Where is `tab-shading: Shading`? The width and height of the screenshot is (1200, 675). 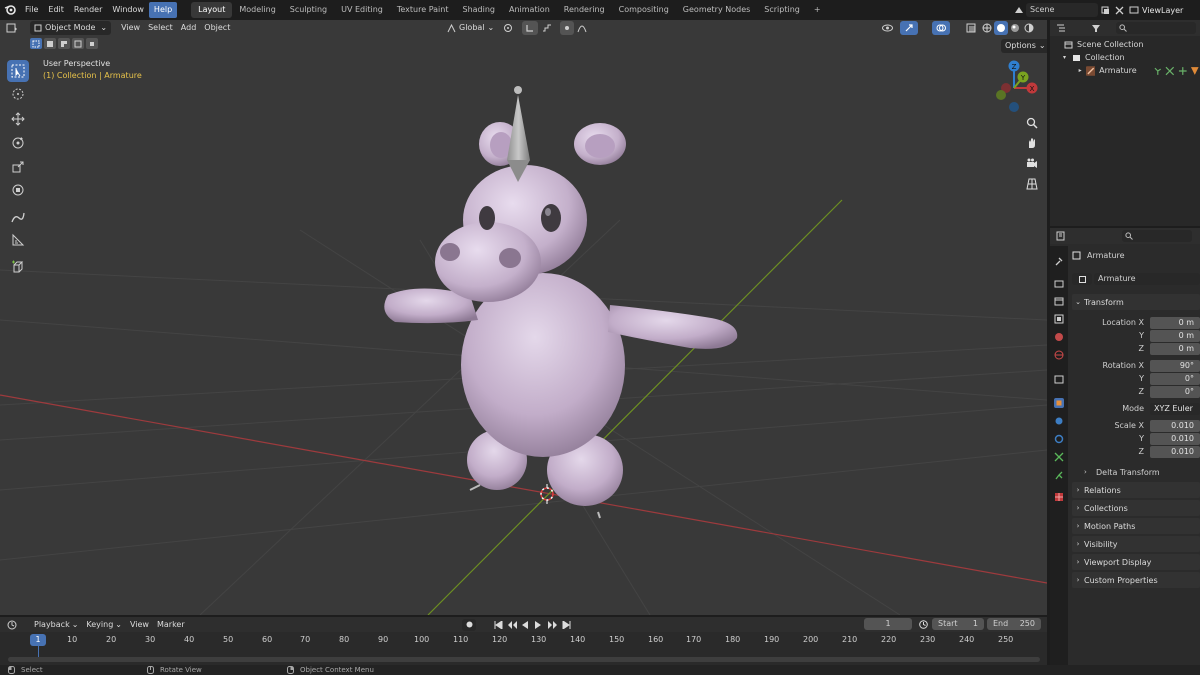 tab-shading: Shading is located at coordinates (478, 10).